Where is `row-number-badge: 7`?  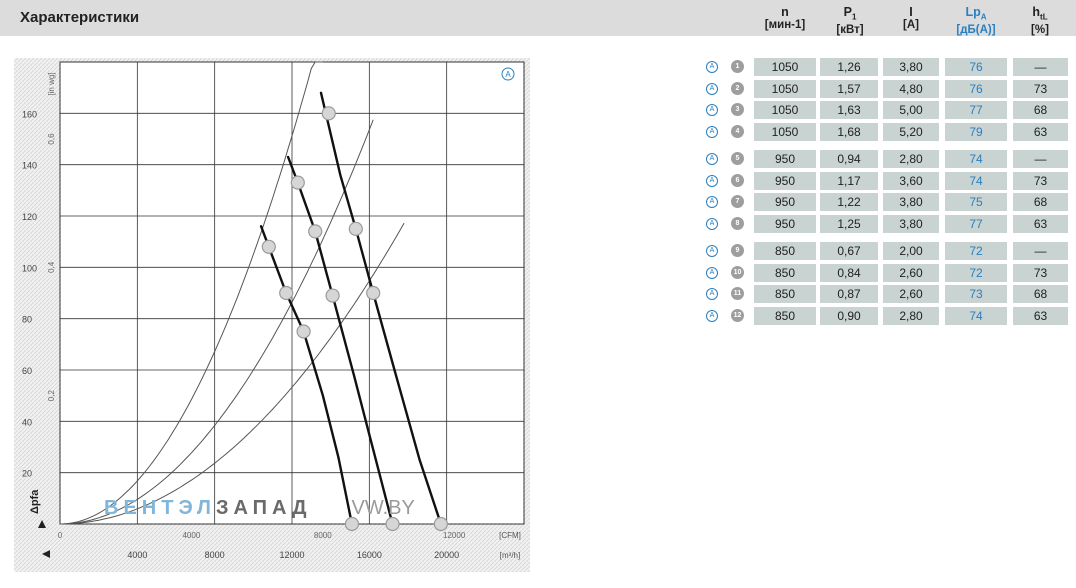
row-number-badge: 7 is located at coordinates (737, 201).